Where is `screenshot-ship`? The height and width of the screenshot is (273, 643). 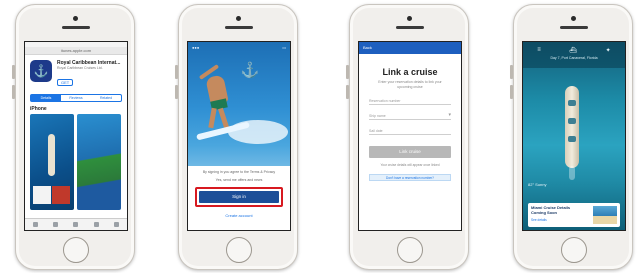
screenshot-ship is located at coordinates (52, 162).